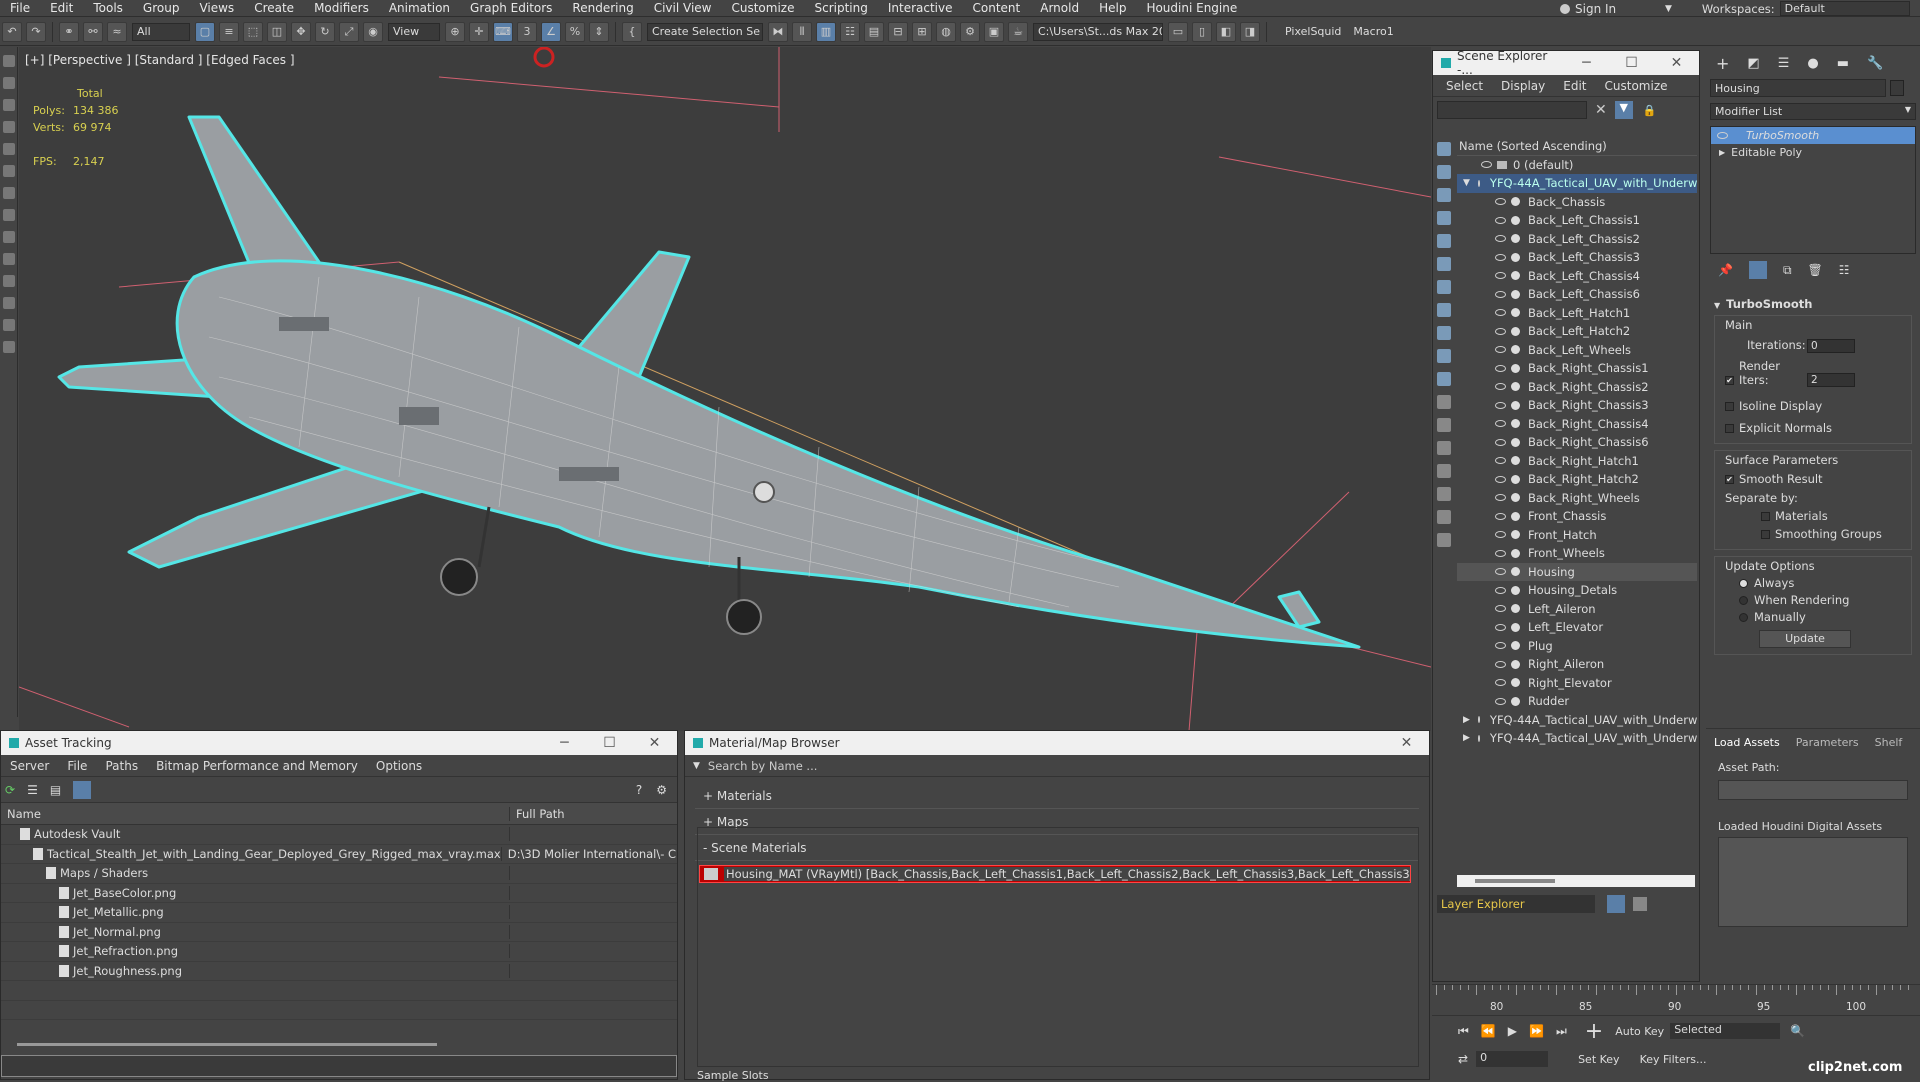  Describe the element at coordinates (1577, 146) in the screenshot. I see `tree-column-header: Name (Sorted Ascending)` at that location.